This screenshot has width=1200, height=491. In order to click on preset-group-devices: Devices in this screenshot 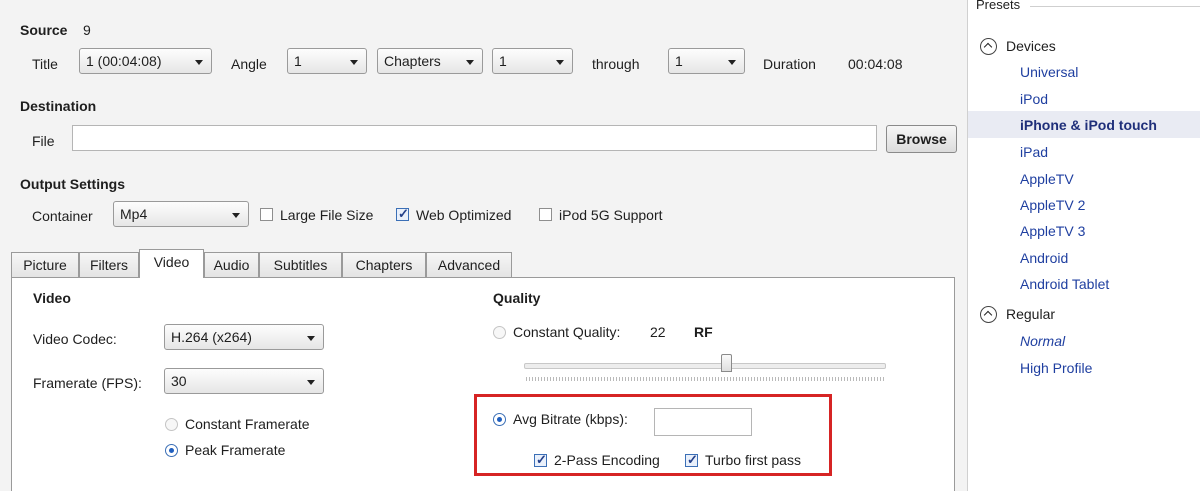, I will do `click(1031, 46)`.